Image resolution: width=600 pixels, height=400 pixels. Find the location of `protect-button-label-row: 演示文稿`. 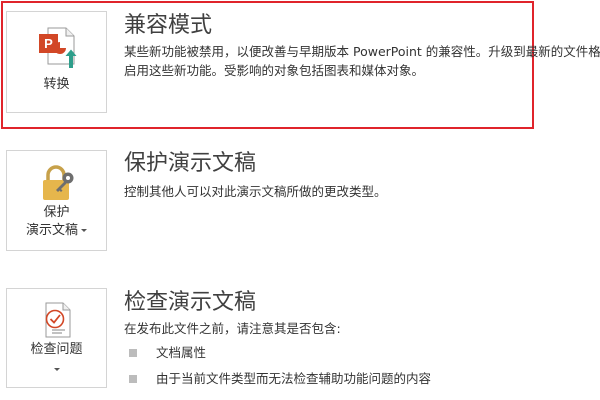

protect-button-label-row: 演示文稿 is located at coordinates (56, 231).